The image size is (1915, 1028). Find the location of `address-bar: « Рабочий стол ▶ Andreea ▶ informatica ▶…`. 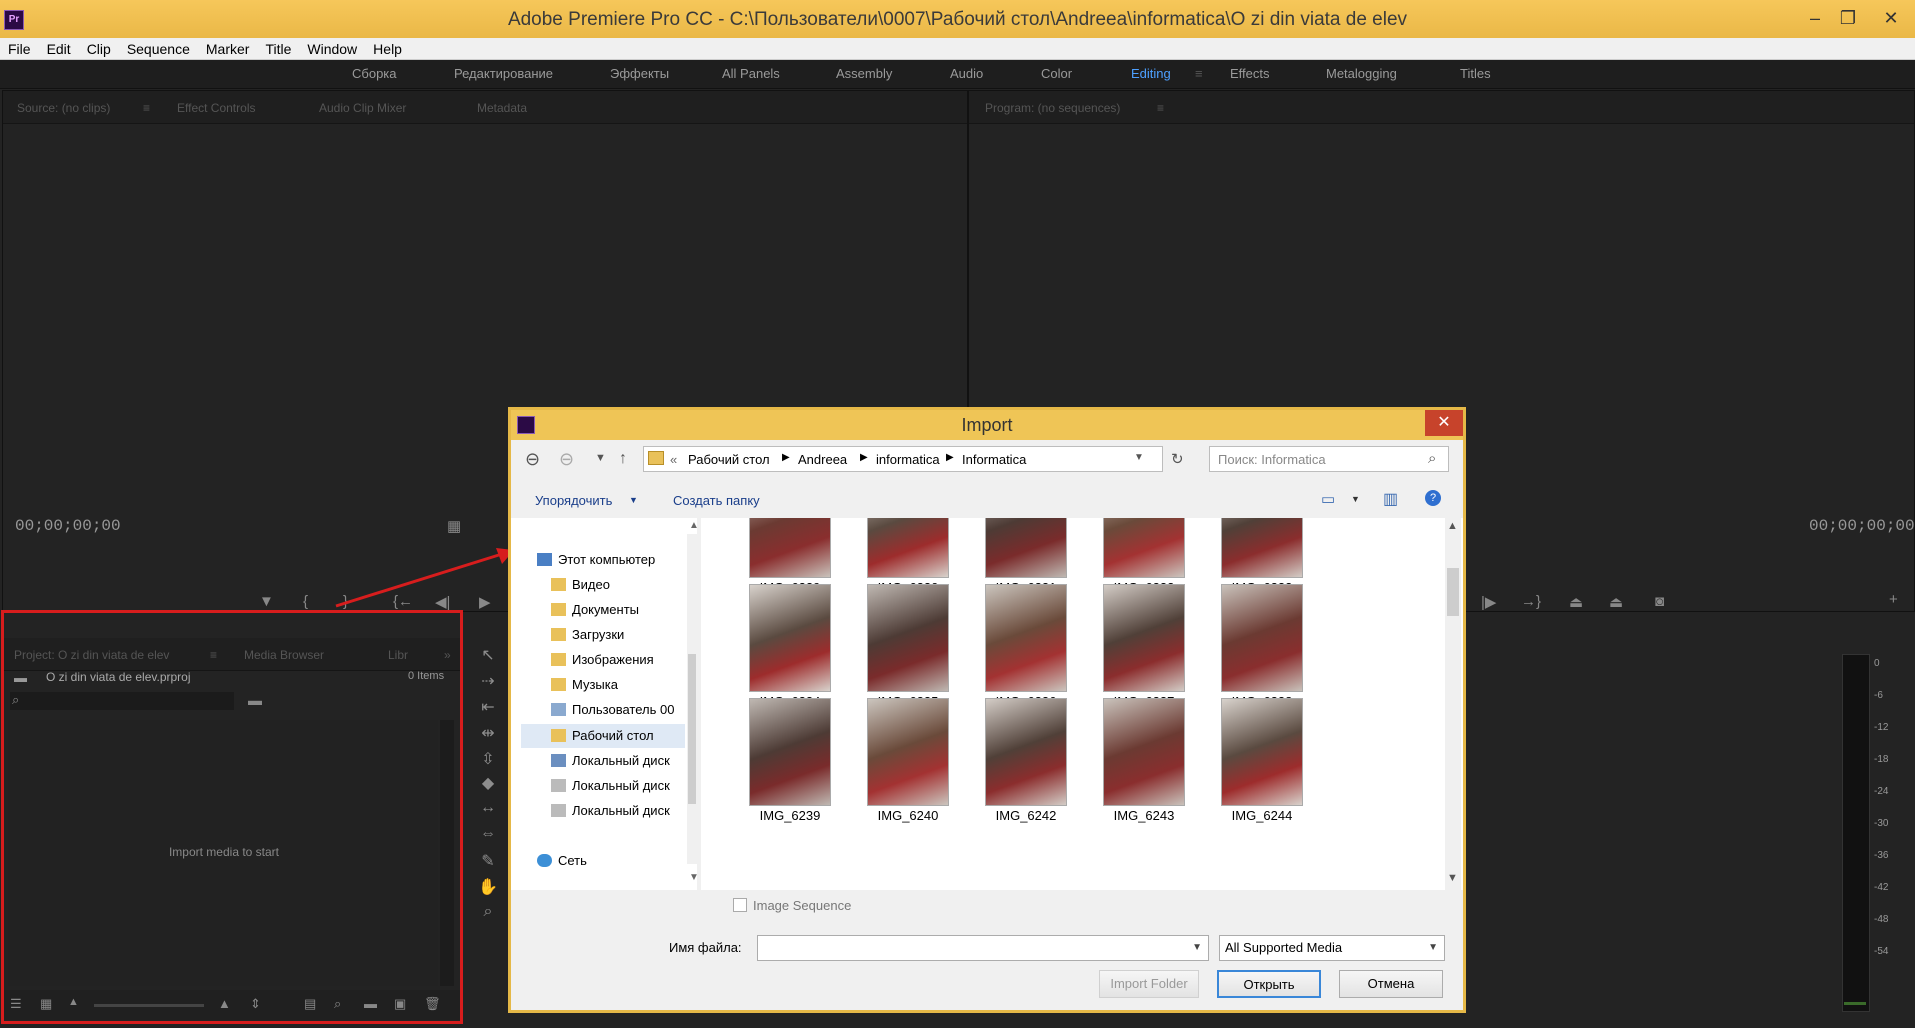

address-bar: « Рабочий стол ▶ Andreea ▶ informatica ▶… is located at coordinates (903, 459).